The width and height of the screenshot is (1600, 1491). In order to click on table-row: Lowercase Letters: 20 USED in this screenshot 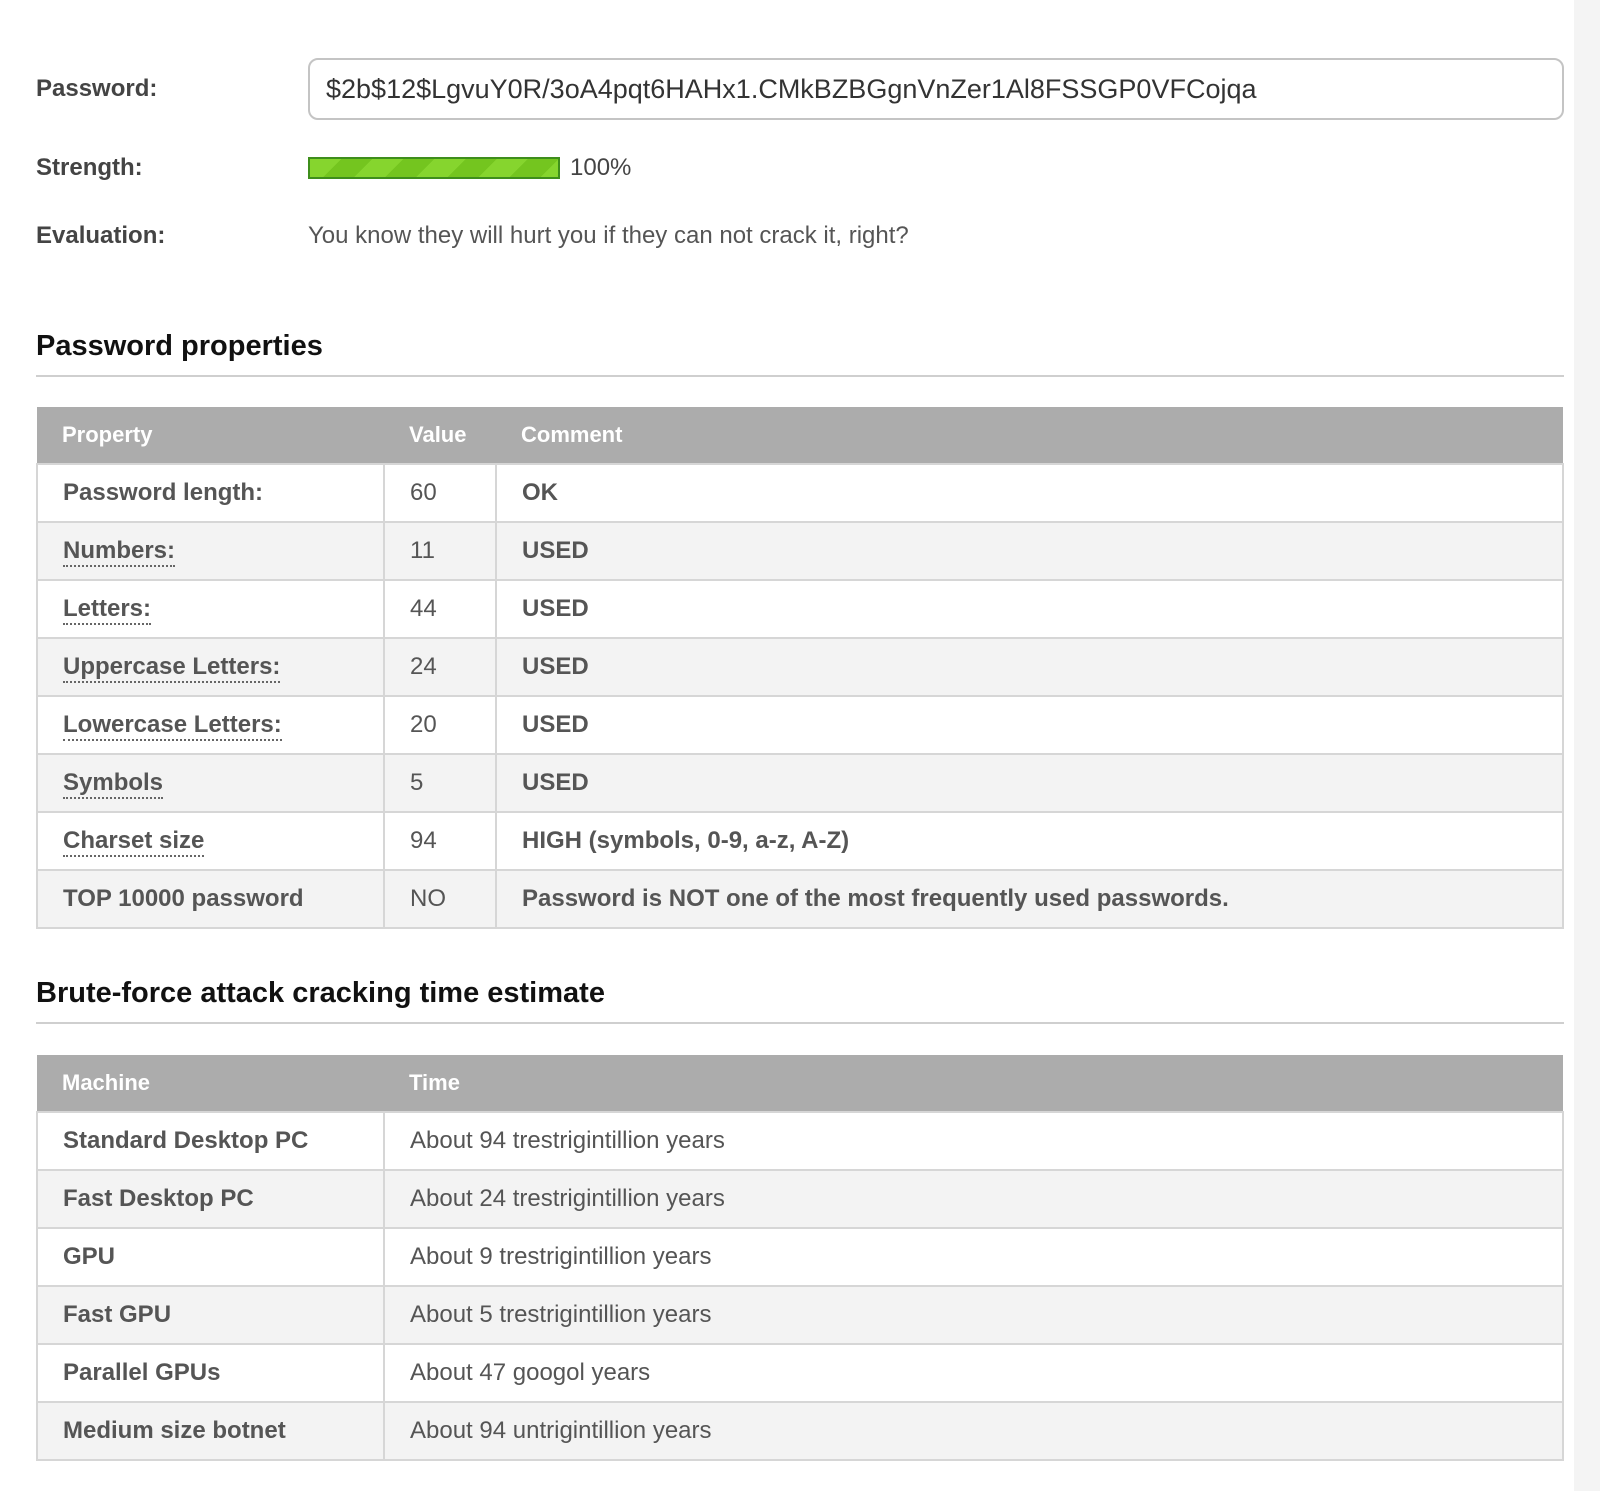, I will do `click(800, 725)`.